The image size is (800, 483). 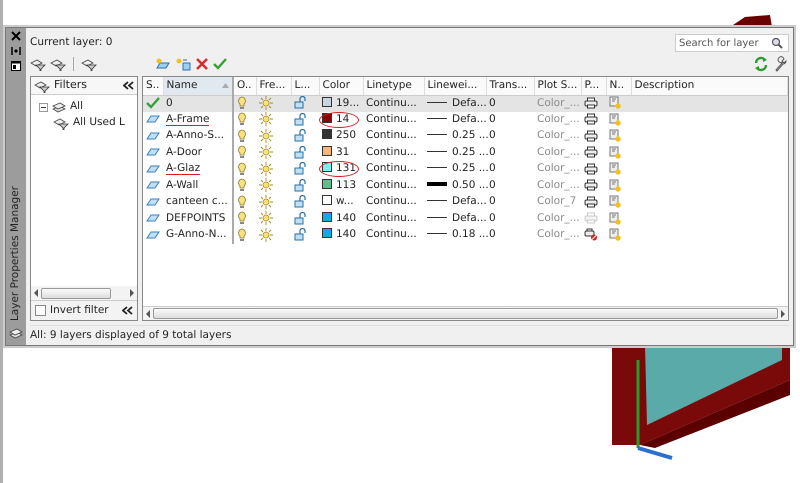 I want to click on layer-icon, so click(x=153, y=152).